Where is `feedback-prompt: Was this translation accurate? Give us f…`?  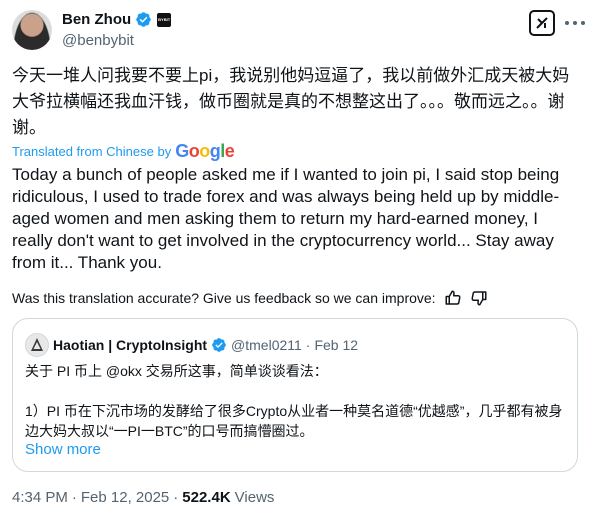
feedback-prompt: Was this translation accurate? Give us f… is located at coordinates (224, 298).